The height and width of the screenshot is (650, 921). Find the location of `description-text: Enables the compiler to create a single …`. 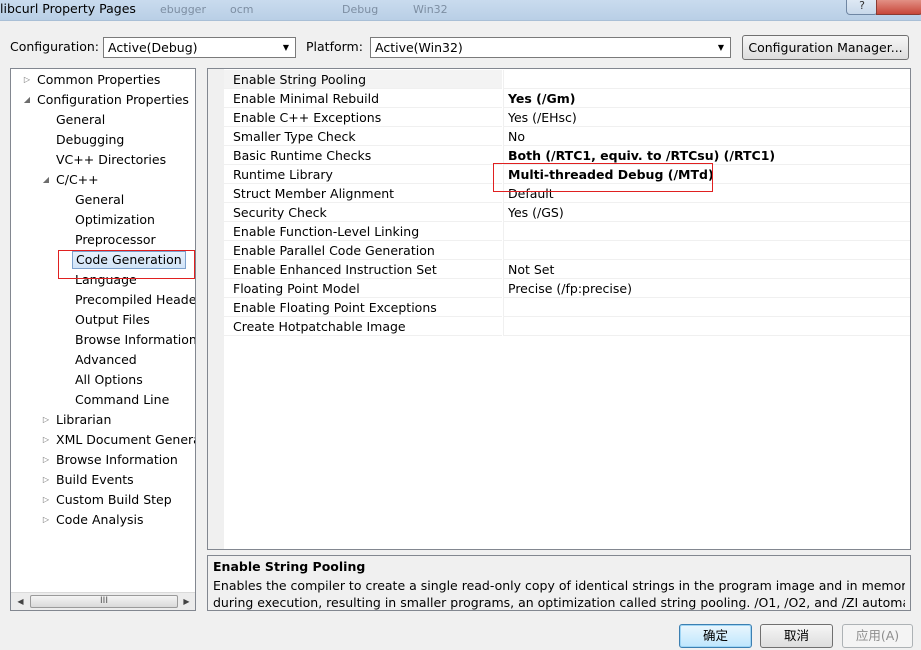

description-text: Enables the compiler to create a single … is located at coordinates (559, 593).